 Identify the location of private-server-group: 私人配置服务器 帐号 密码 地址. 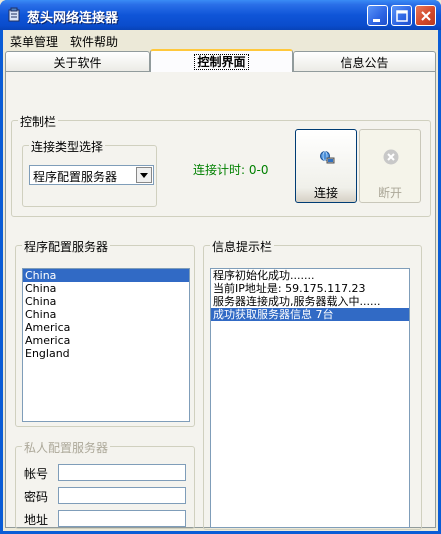
(105, 484).